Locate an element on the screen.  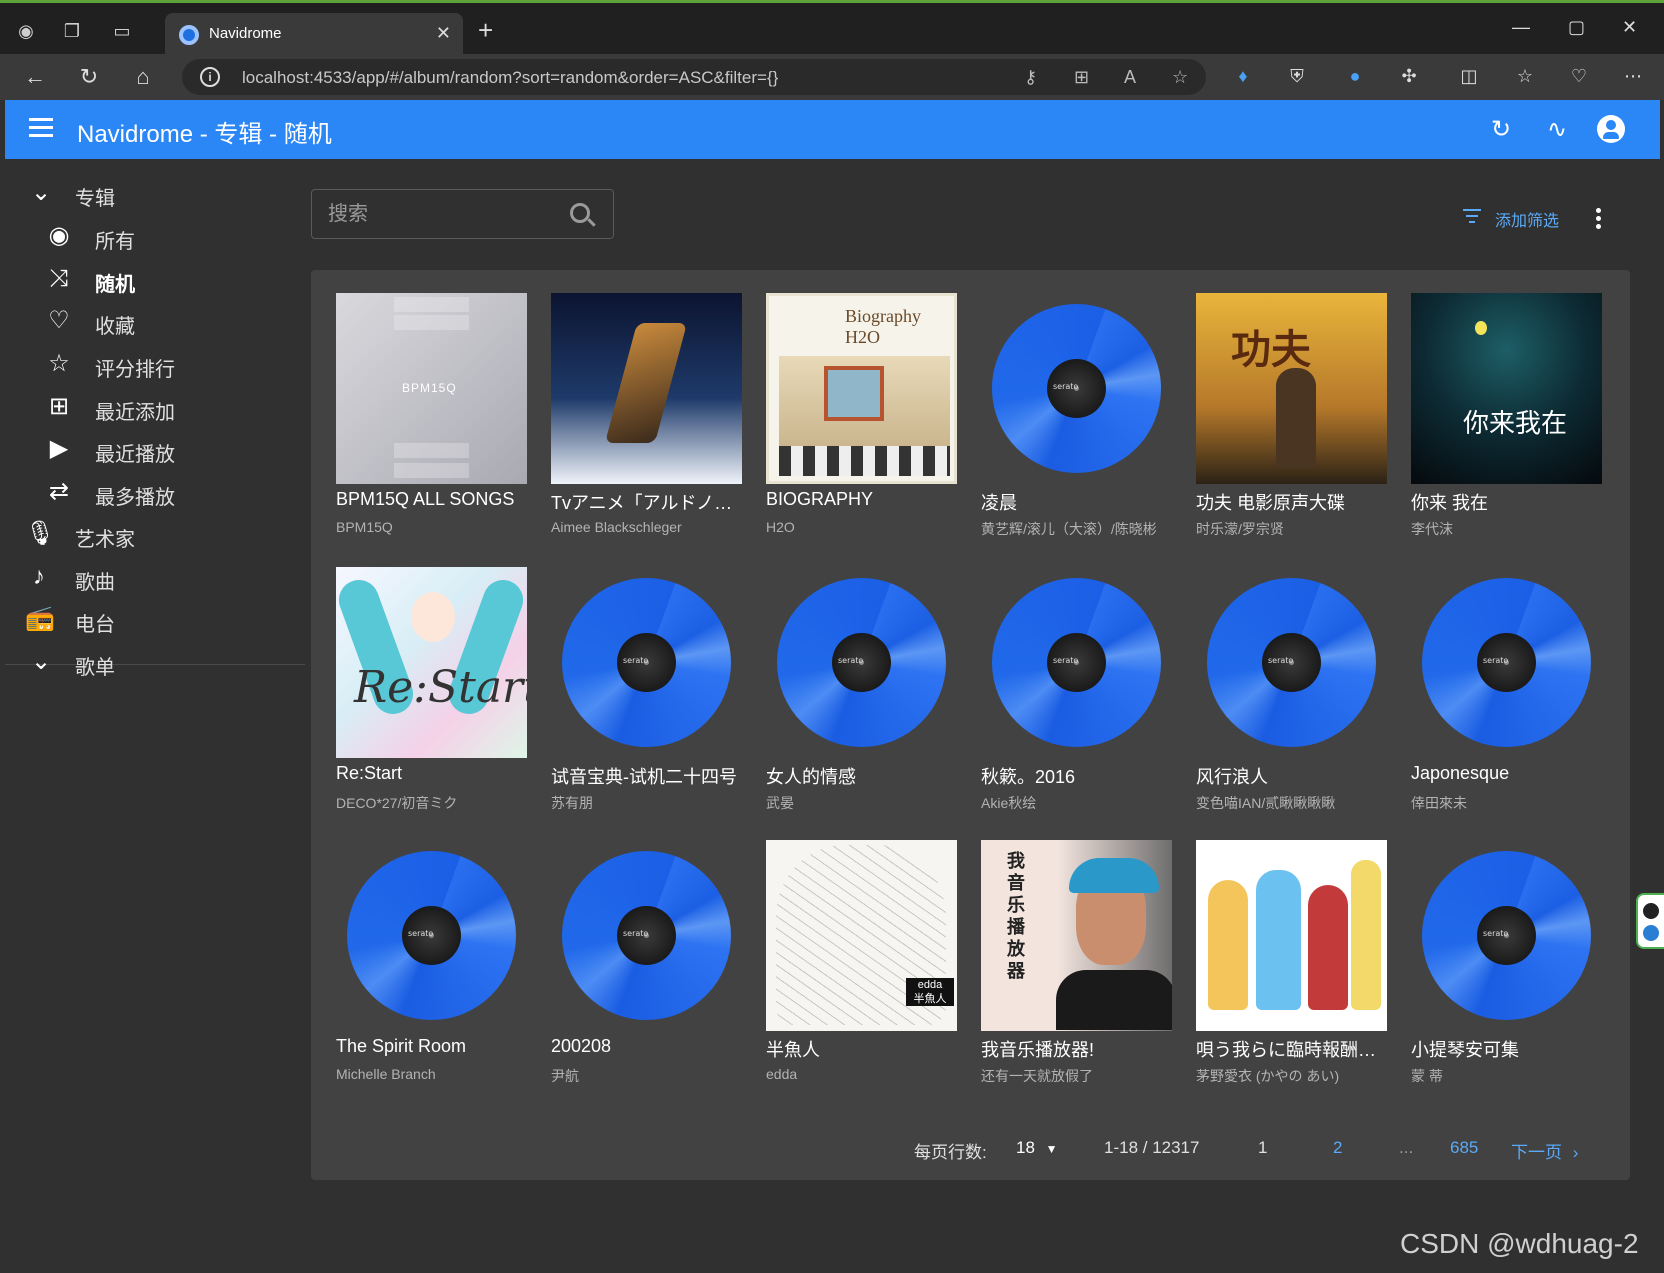
album-artist: BPM15Q is located at coordinates (431, 527).